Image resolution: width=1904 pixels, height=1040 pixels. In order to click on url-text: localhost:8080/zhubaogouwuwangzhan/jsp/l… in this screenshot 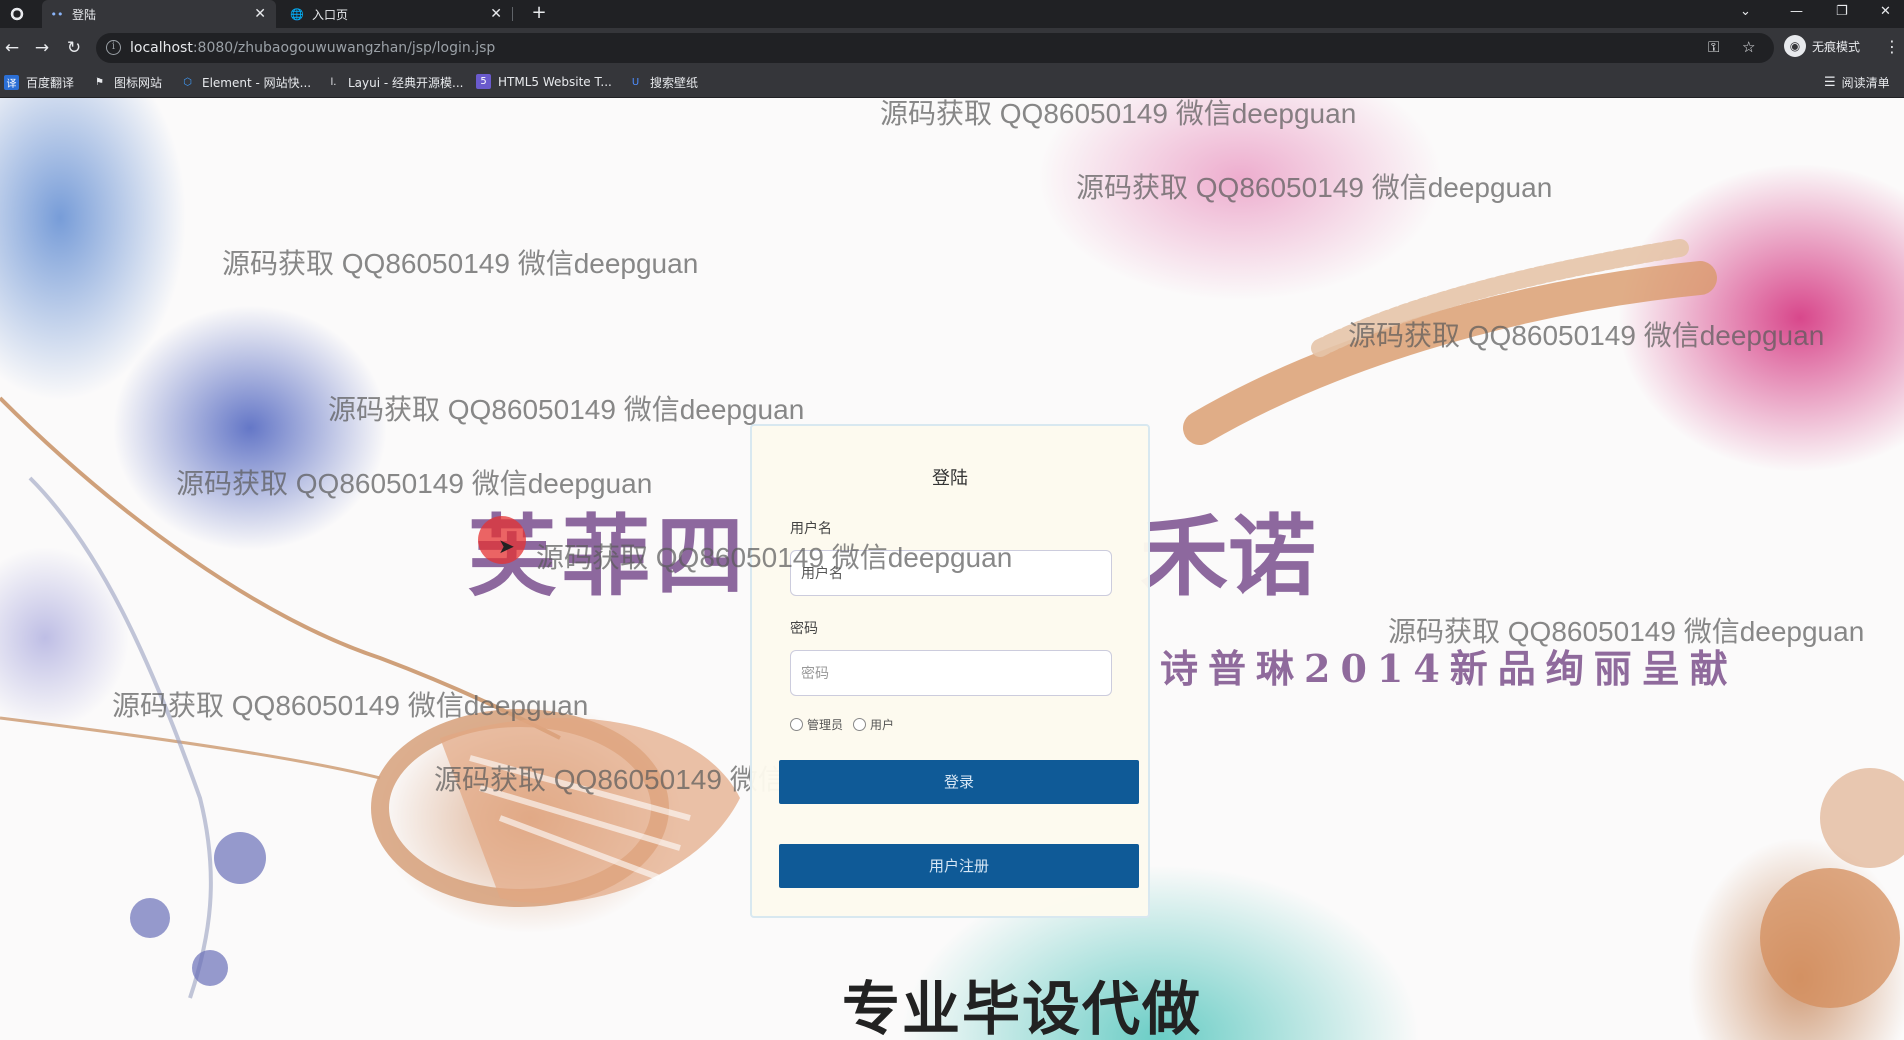, I will do `click(312, 48)`.